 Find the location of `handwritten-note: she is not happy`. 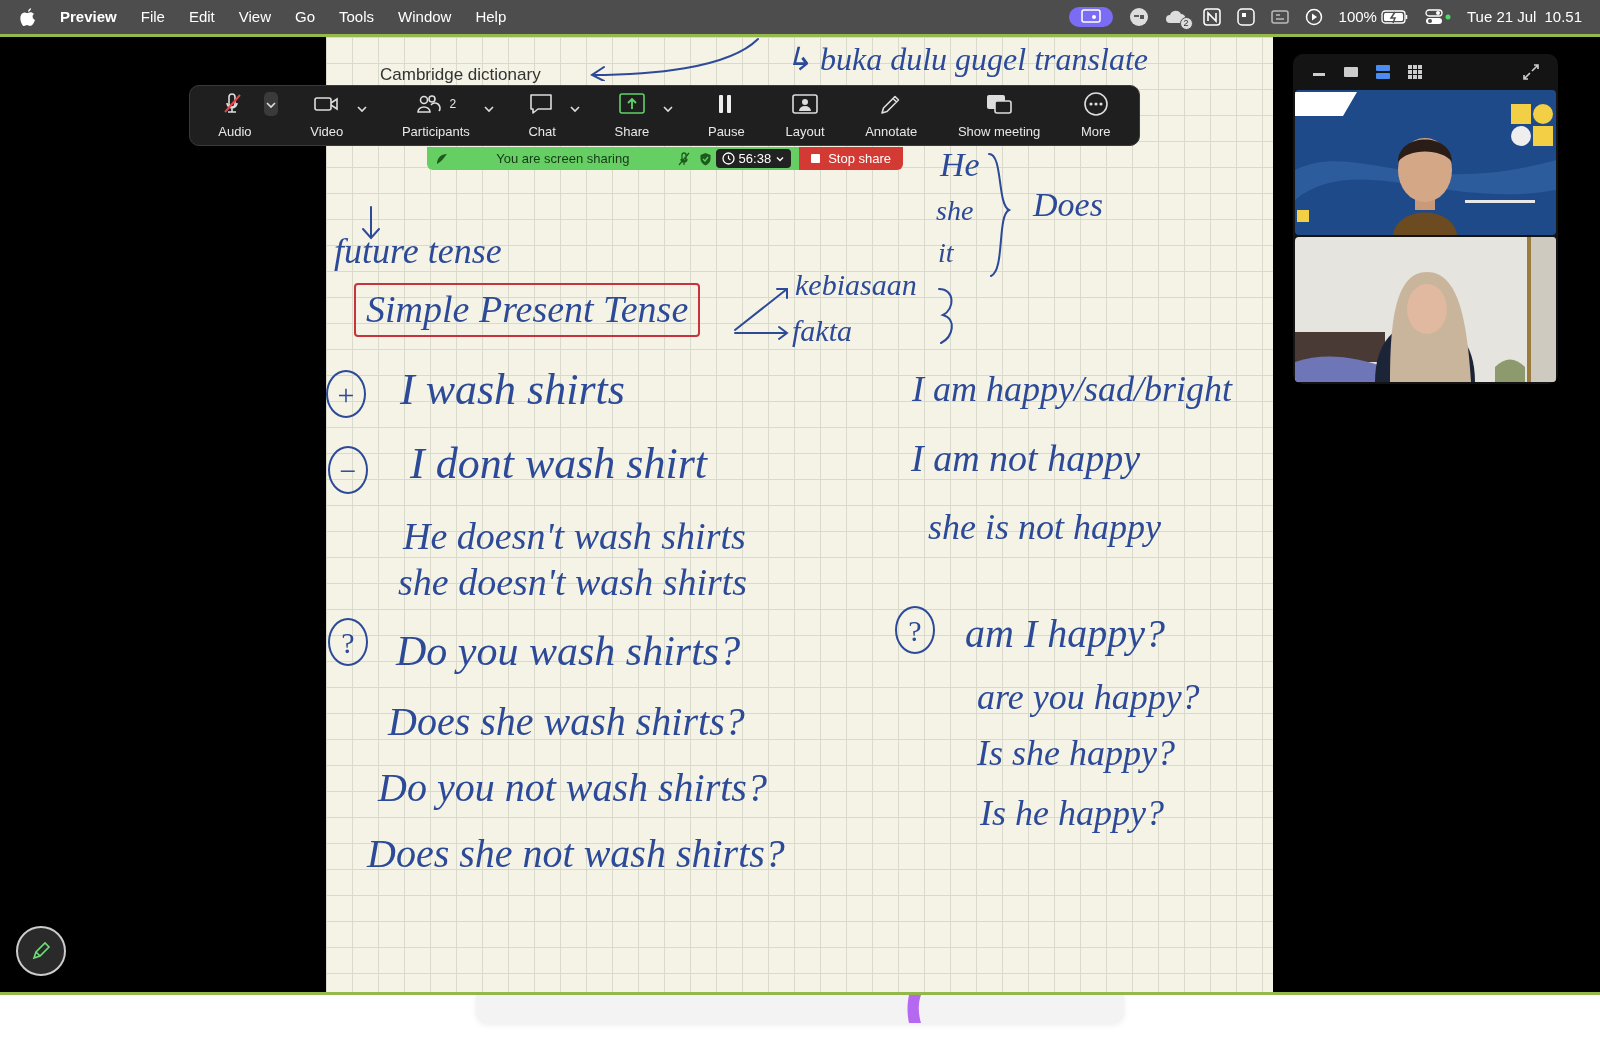

handwritten-note: she is not happy is located at coordinates (1044, 528).